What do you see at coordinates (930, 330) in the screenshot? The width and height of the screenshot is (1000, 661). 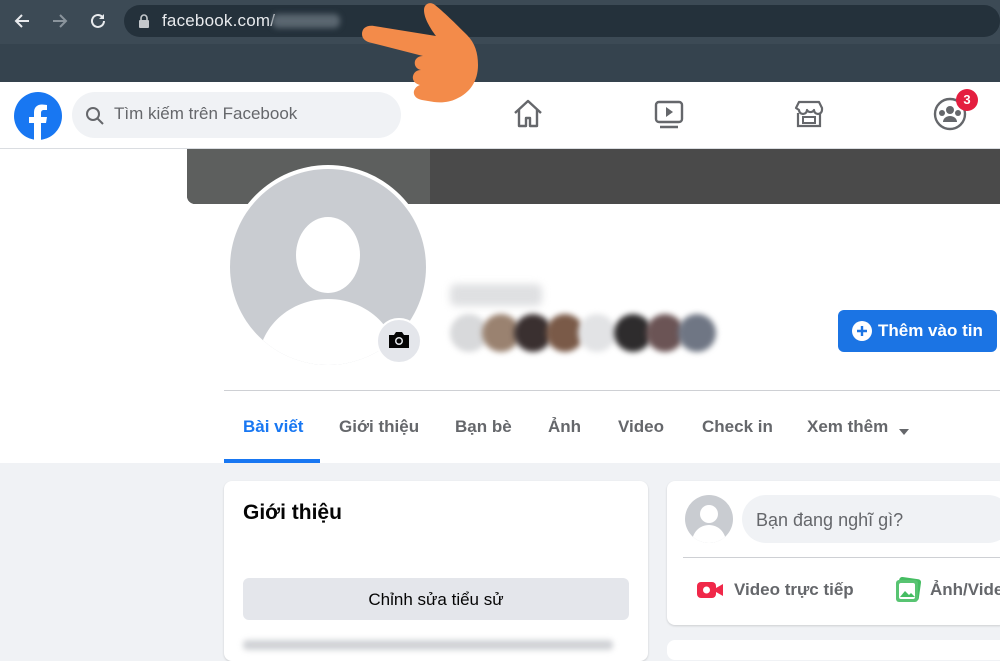 I see `add-to-story-label: Thêm vào tin` at bounding box center [930, 330].